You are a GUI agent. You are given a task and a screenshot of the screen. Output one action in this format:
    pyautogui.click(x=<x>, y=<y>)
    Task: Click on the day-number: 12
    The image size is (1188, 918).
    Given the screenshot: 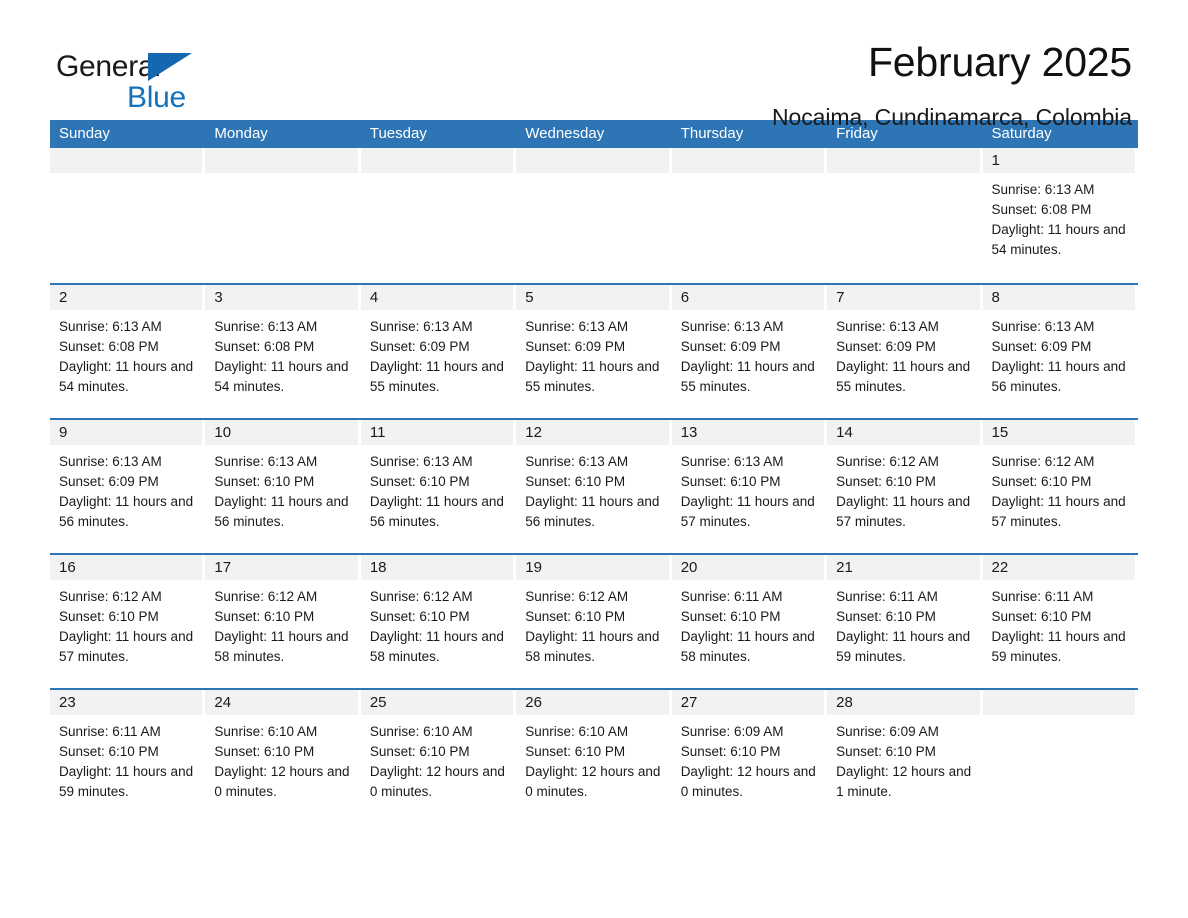 What is the action you would take?
    pyautogui.click(x=533, y=432)
    